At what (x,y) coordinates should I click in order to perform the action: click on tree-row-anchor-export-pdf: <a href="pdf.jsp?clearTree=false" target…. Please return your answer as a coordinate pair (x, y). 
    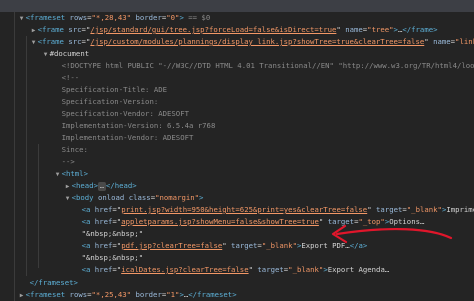
    Looking at the image, I should click on (237, 239).